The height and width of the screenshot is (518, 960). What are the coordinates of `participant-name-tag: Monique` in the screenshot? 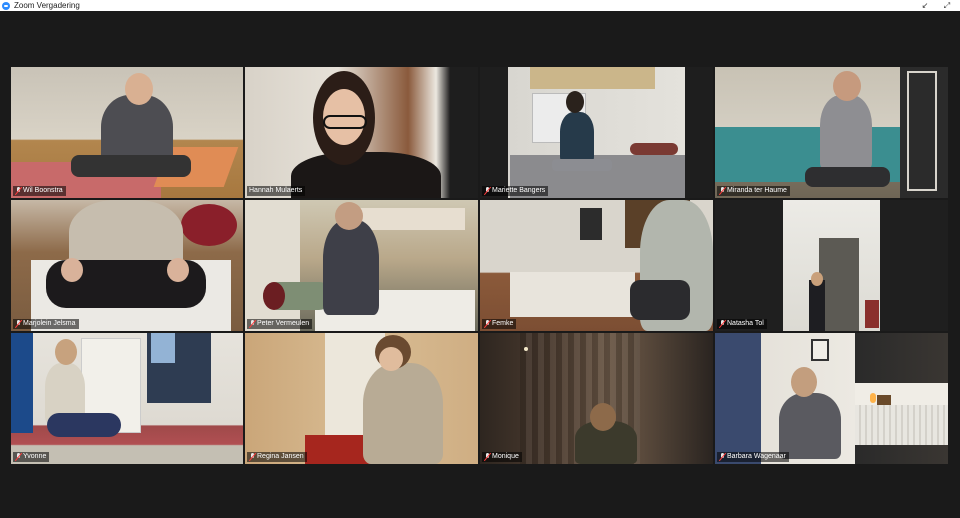 It's located at (502, 457).